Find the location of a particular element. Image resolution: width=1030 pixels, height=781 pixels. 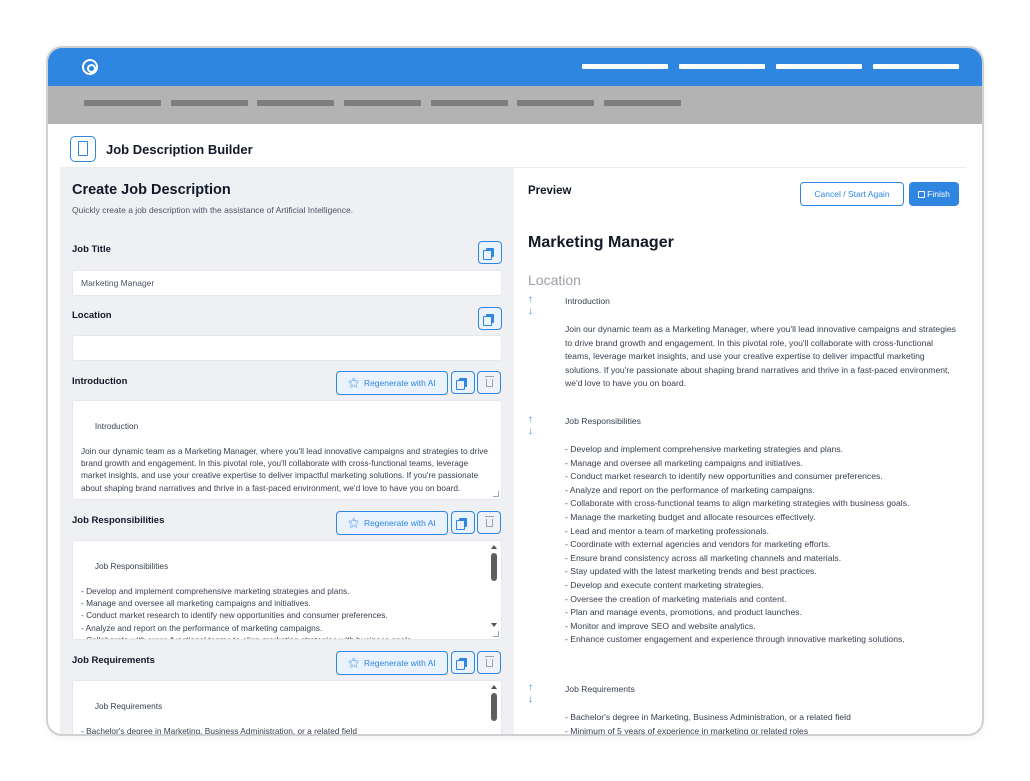

copy-responsibilities-button is located at coordinates (463, 522).